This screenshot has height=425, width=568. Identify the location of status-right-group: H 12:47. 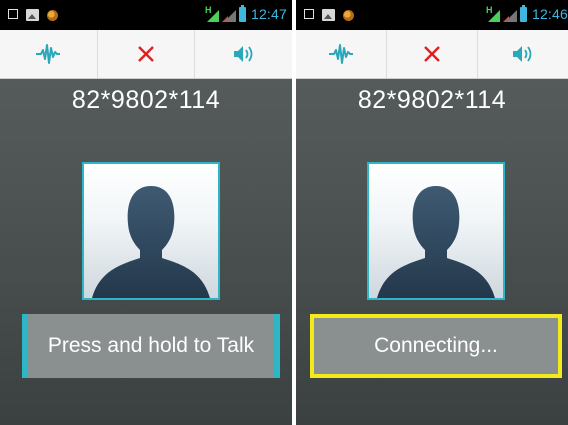
(246, 13).